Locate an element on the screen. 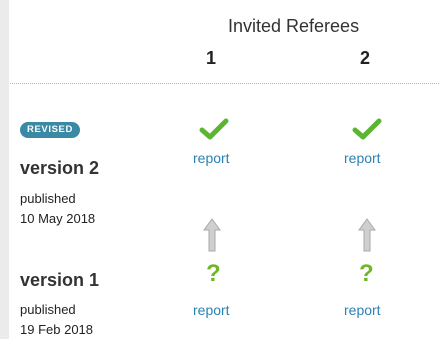 The image size is (439, 340). left-side-rule is located at coordinates (4, 169).